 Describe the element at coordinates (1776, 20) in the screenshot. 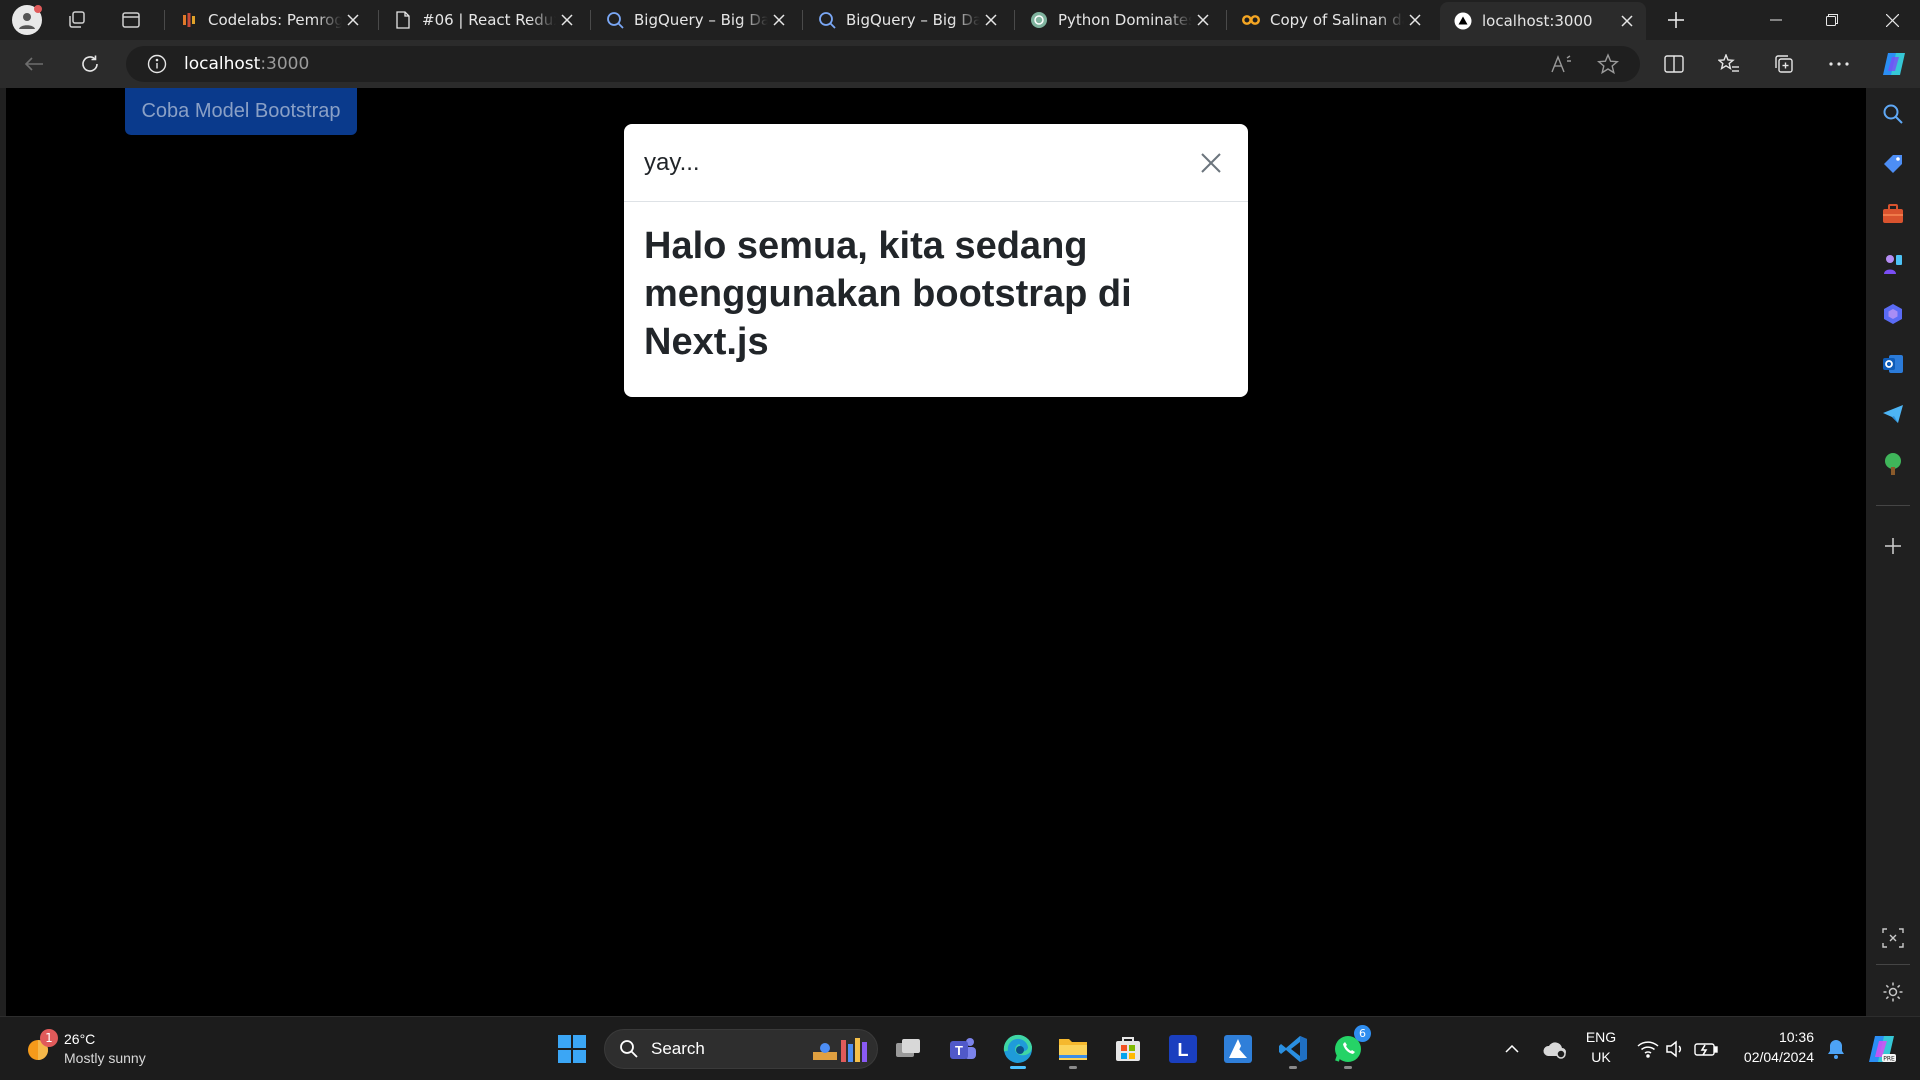

I see `minimize-icon` at that location.